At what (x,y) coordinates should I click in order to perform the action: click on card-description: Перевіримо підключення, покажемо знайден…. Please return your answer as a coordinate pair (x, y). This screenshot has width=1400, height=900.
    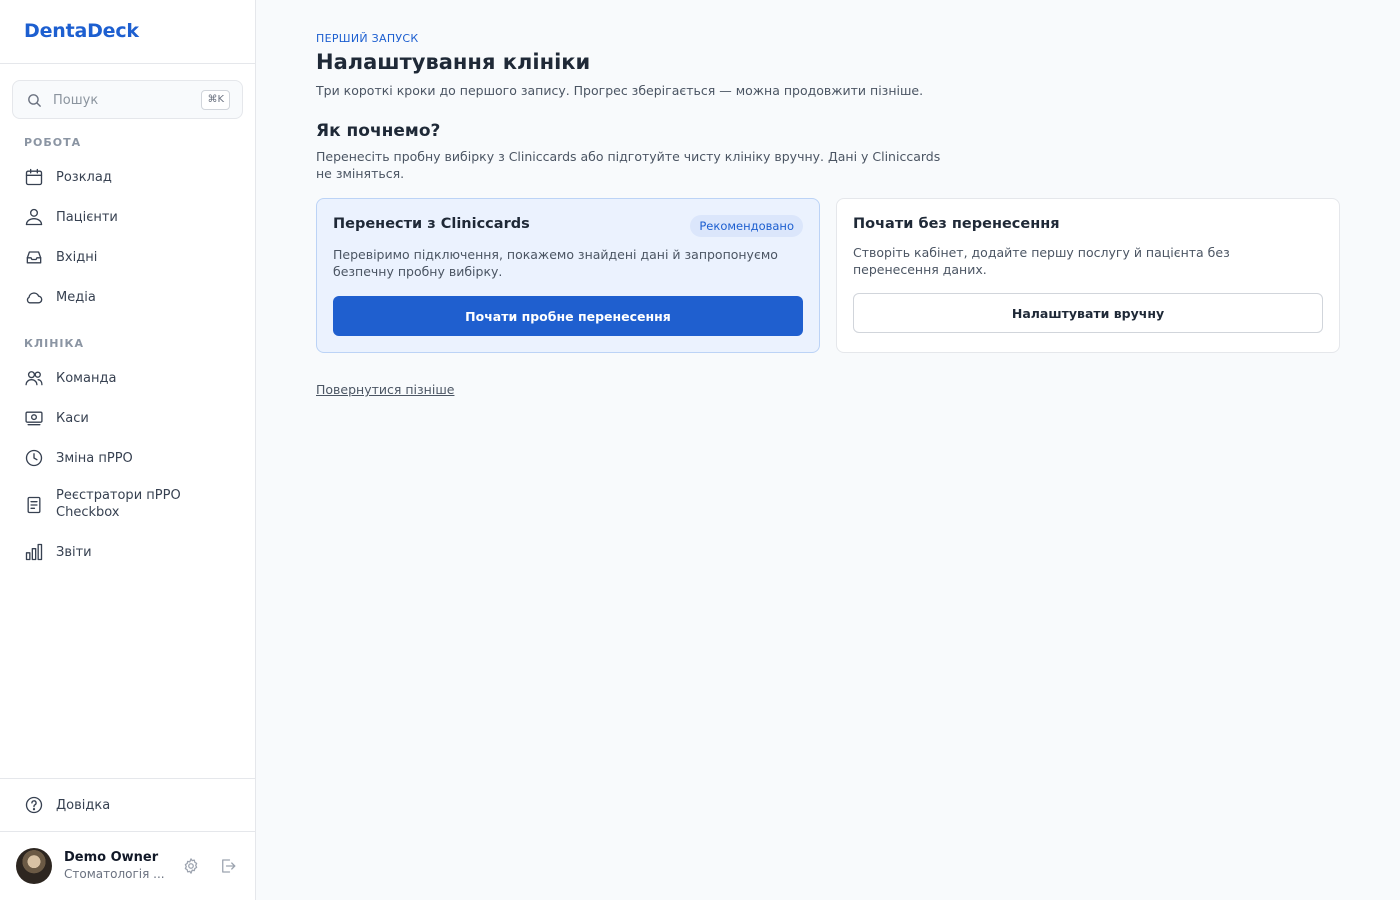
    Looking at the image, I should click on (555, 263).